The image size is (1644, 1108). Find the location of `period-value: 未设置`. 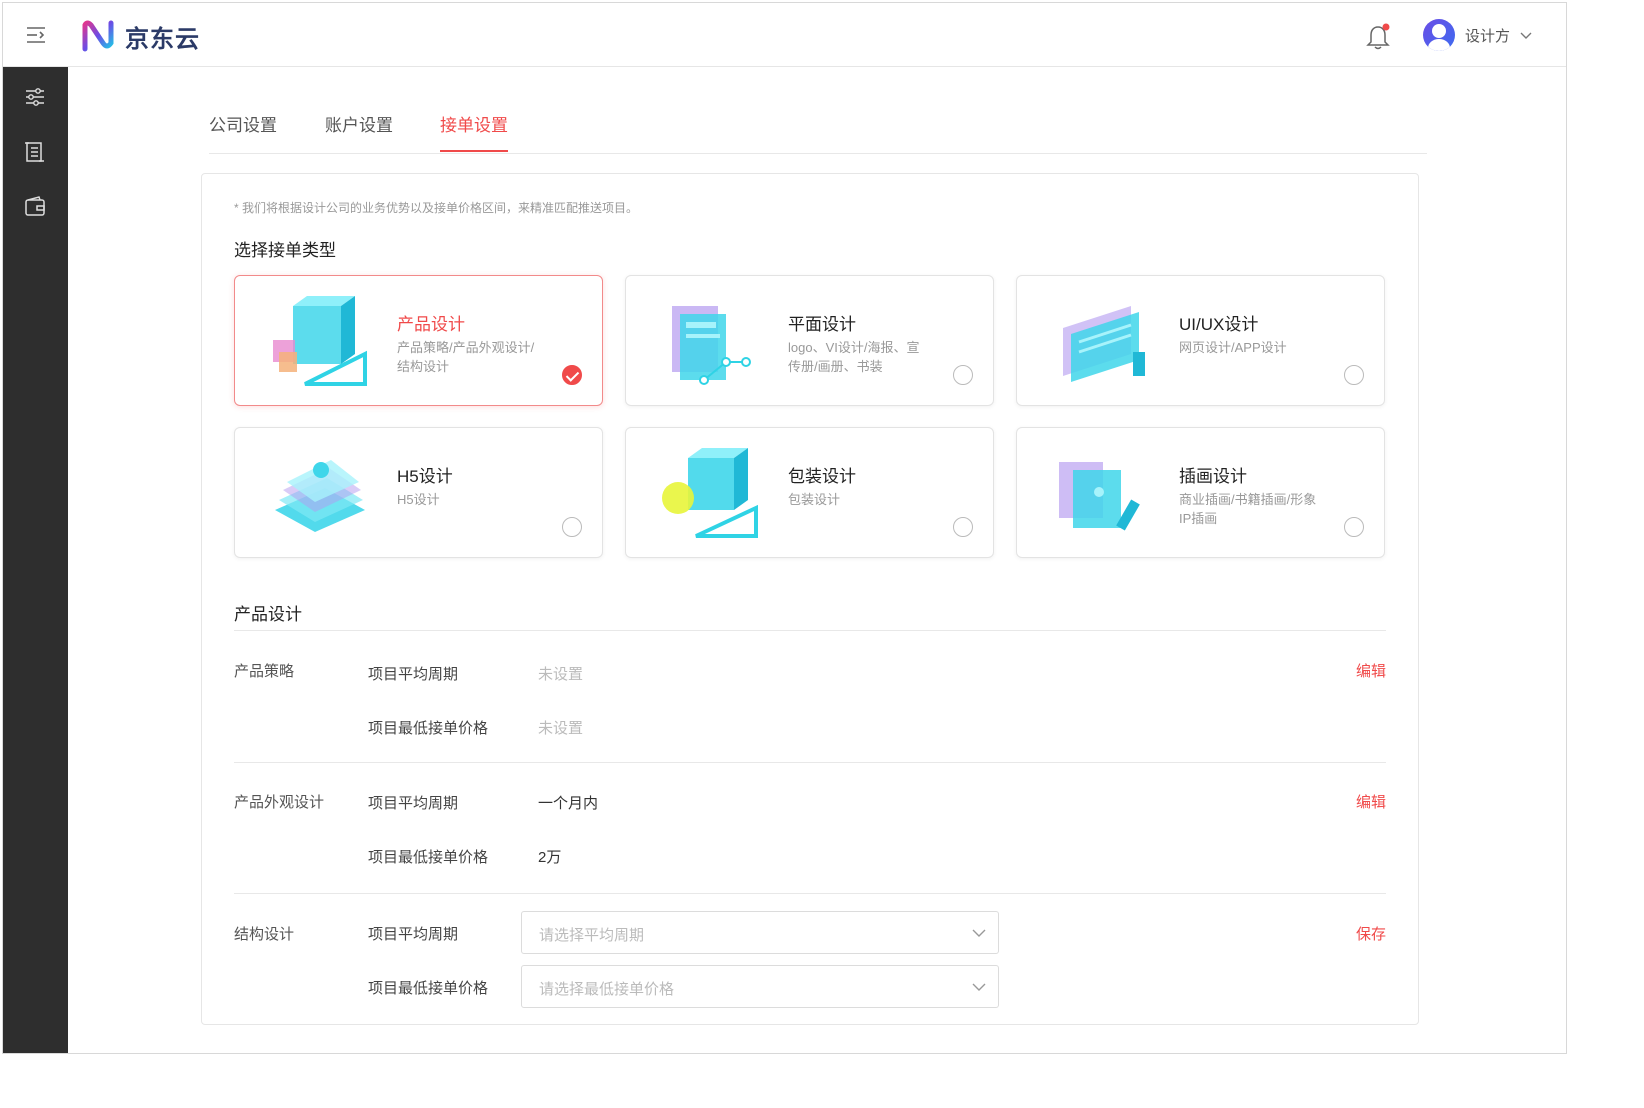

period-value: 未设置 is located at coordinates (561, 674).